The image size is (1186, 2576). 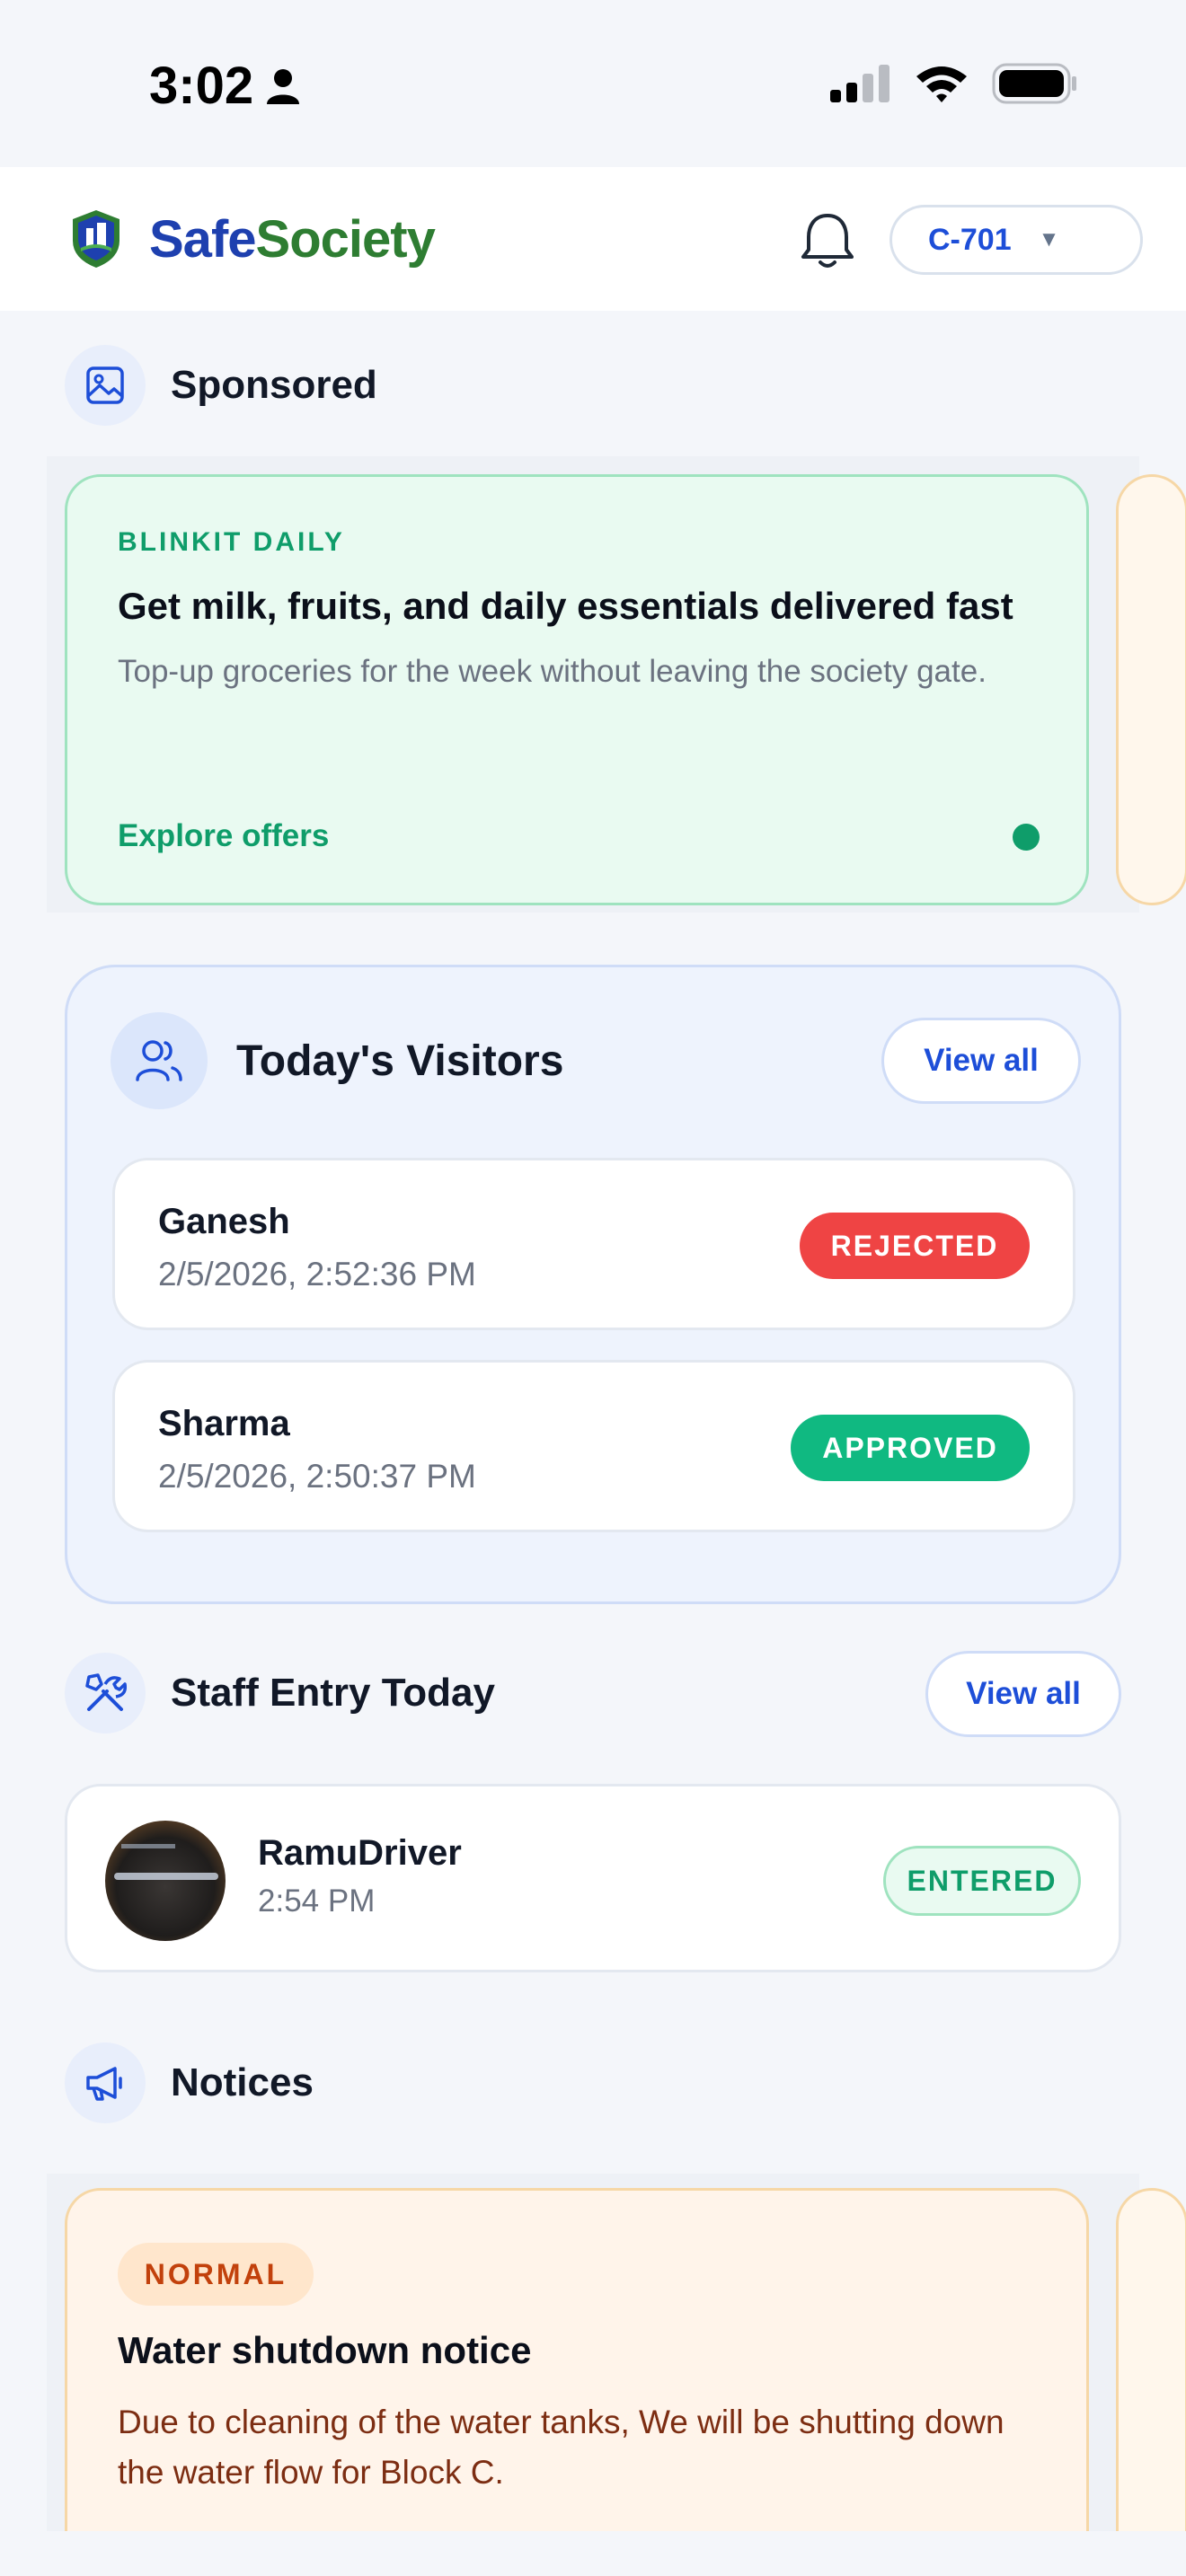 What do you see at coordinates (345, 239) in the screenshot?
I see `brand-part-2: Society` at bounding box center [345, 239].